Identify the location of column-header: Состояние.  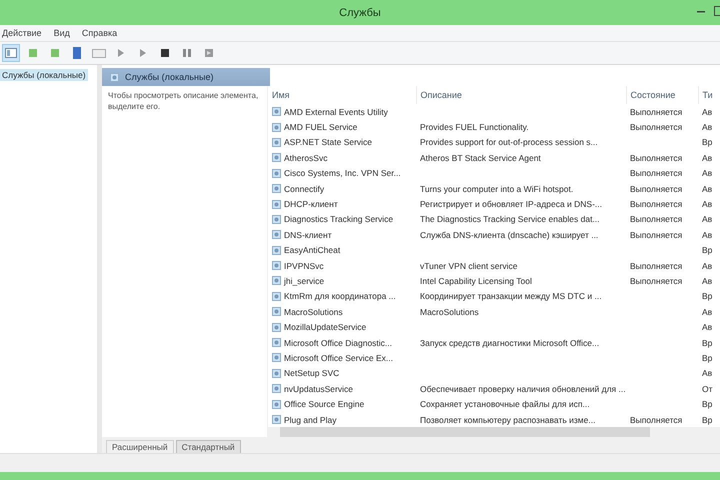
(662, 95).